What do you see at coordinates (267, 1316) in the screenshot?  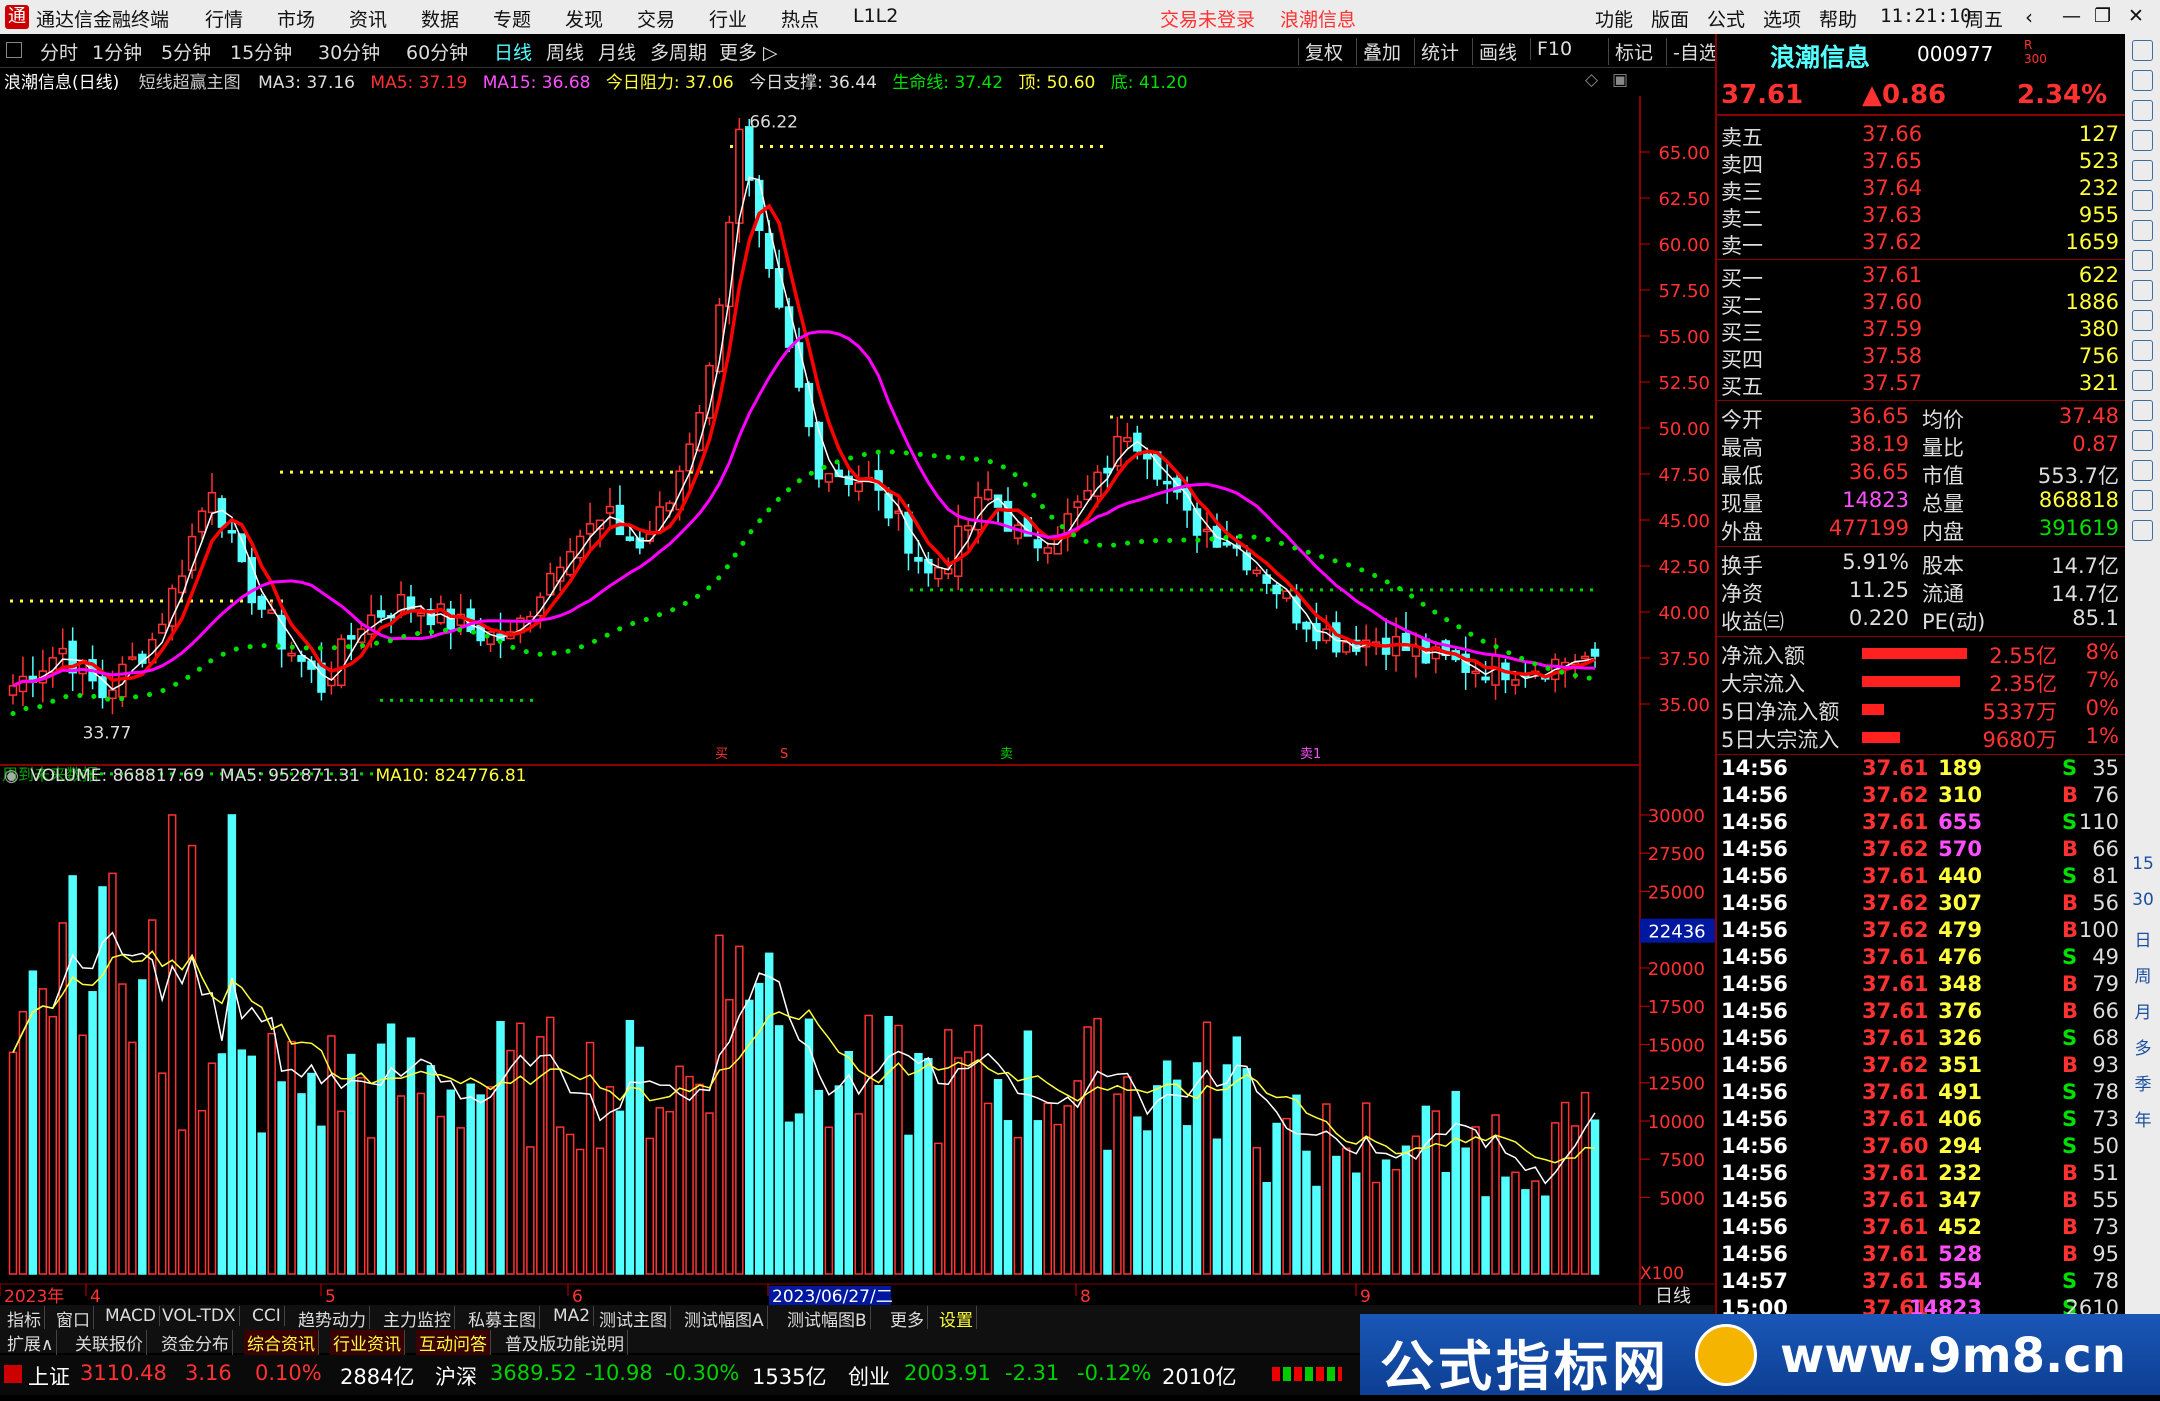 I see `indicator-tab-4: CCI` at bounding box center [267, 1316].